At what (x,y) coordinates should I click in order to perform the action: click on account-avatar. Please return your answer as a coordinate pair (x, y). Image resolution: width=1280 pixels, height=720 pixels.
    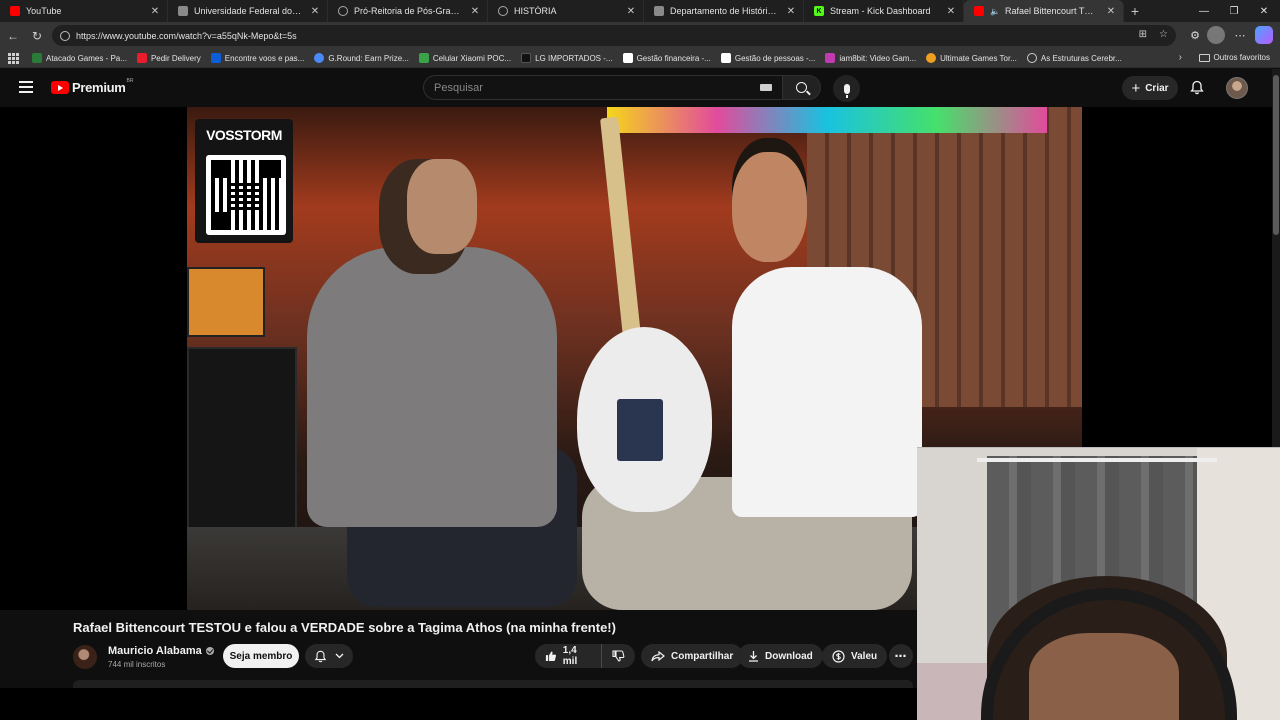
    Looking at the image, I should click on (1237, 88).